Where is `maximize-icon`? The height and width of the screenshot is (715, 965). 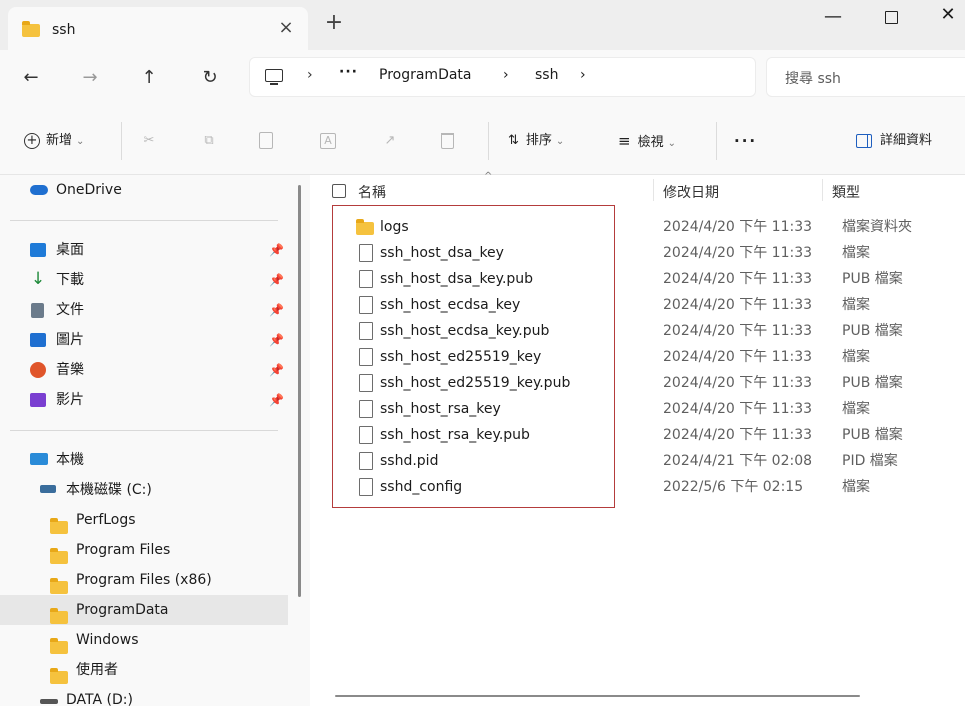
maximize-icon is located at coordinates (891, 17).